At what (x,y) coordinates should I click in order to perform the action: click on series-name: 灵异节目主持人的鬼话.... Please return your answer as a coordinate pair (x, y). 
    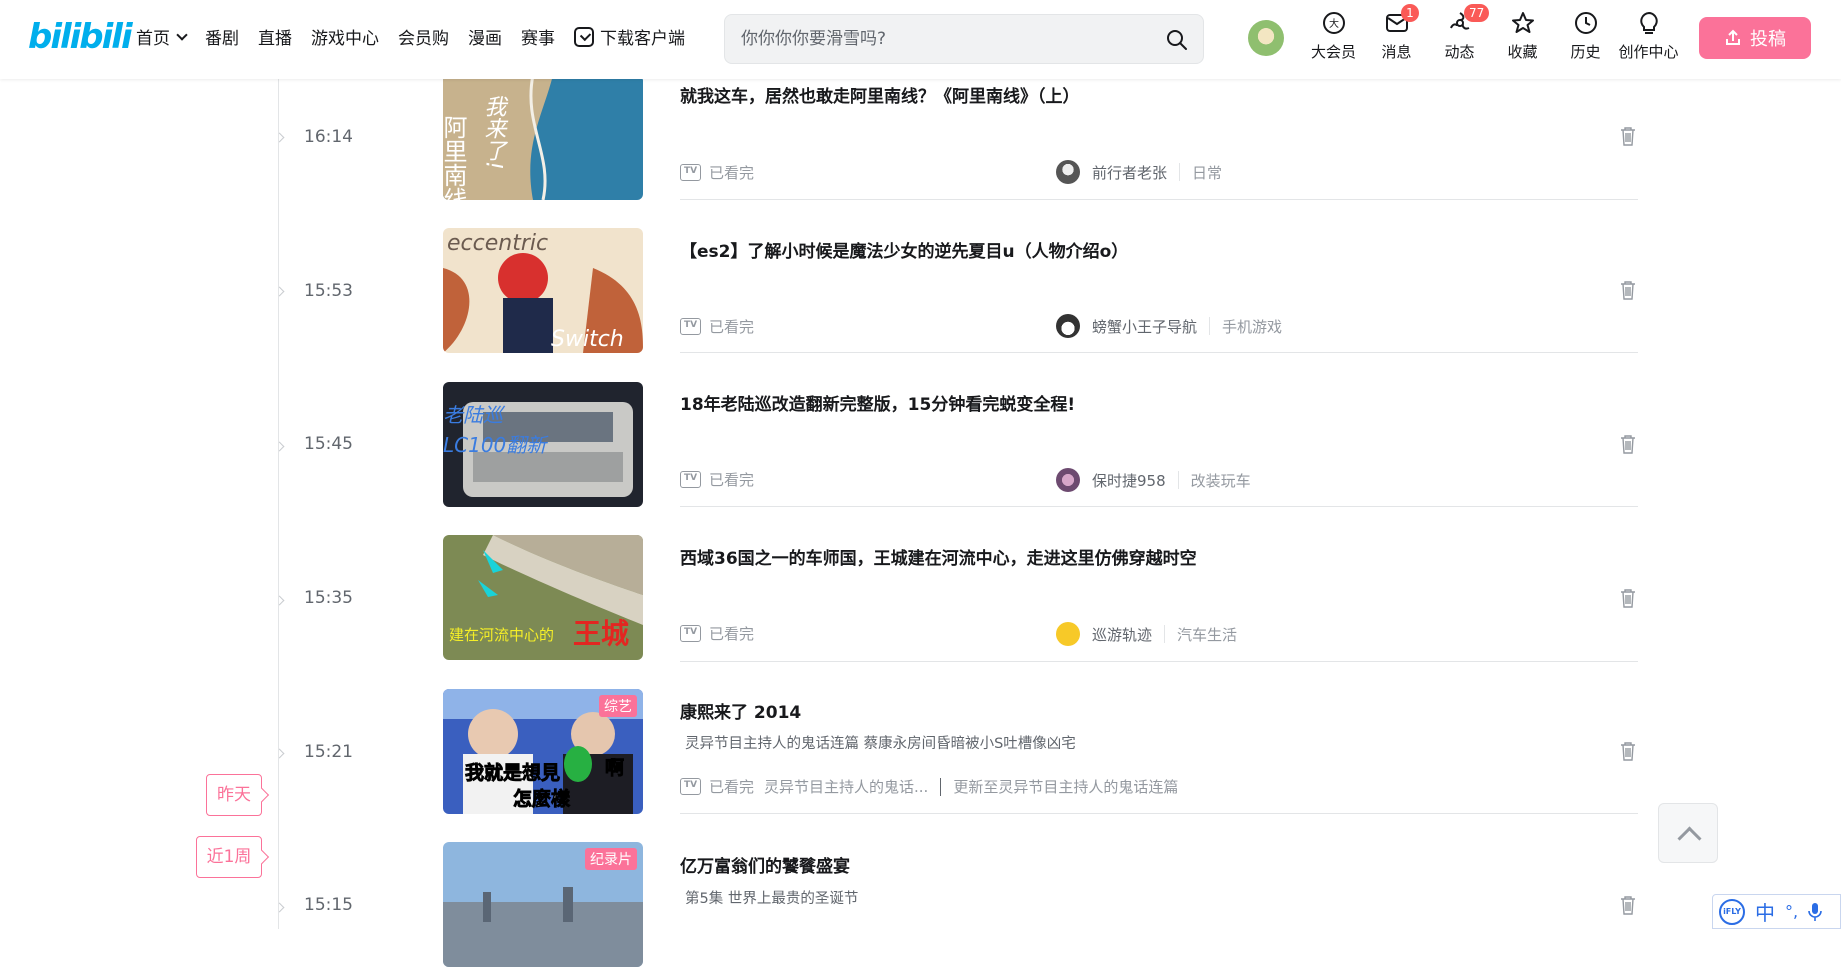
    Looking at the image, I should click on (846, 786).